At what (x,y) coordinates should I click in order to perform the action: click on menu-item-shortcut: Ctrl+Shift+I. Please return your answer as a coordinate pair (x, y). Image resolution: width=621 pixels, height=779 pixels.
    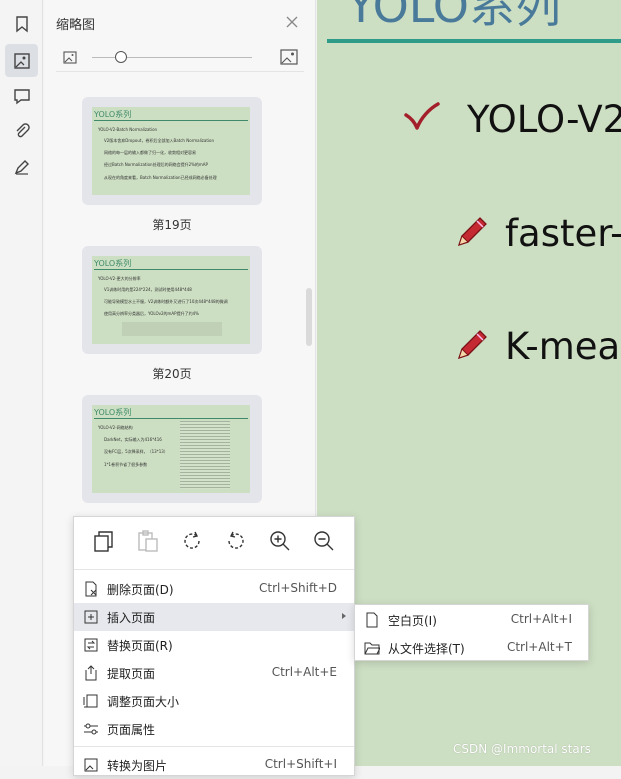
    Looking at the image, I should click on (300, 764).